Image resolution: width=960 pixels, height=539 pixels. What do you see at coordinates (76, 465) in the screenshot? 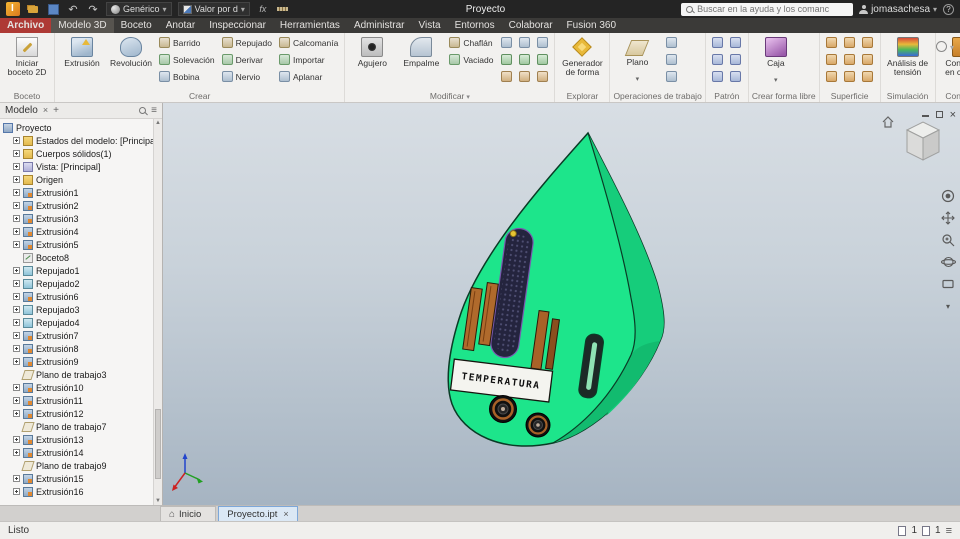
I see `tree-item: Plano de trabajo9` at bounding box center [76, 465].